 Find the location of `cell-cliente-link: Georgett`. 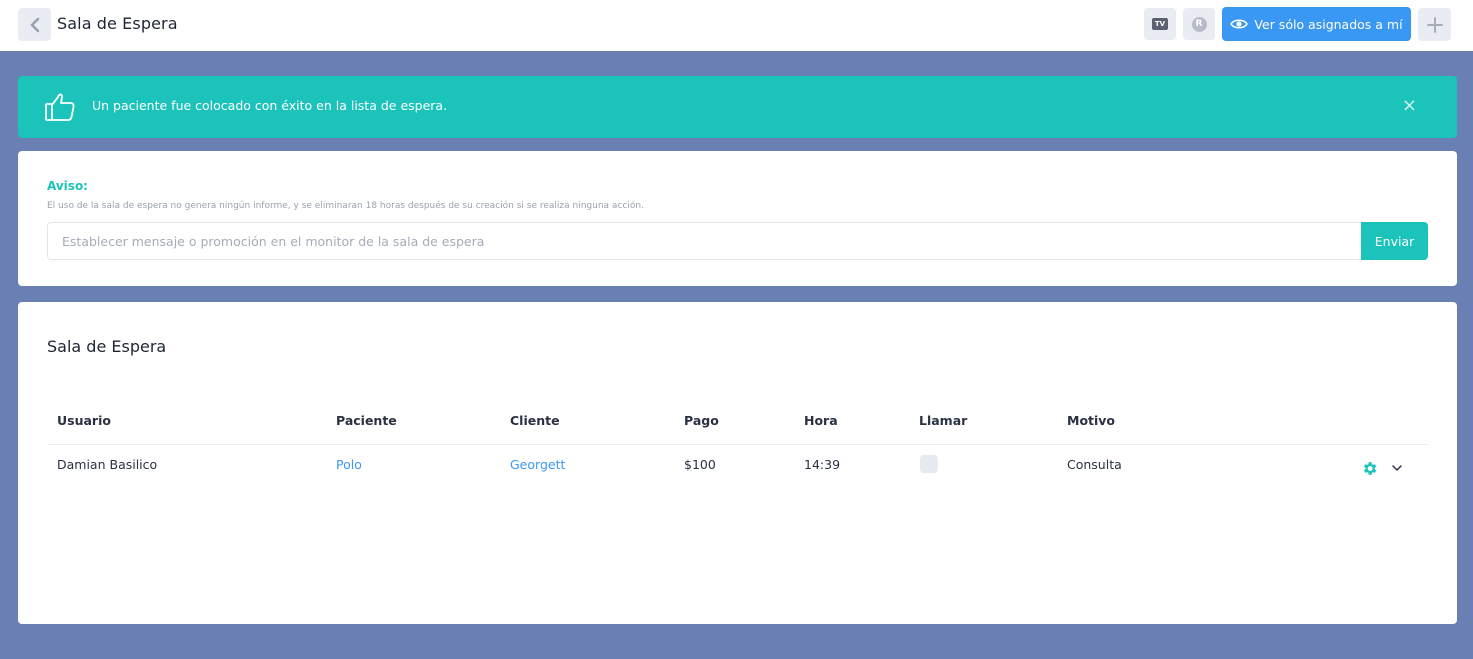

cell-cliente-link: Georgett is located at coordinates (537, 464).